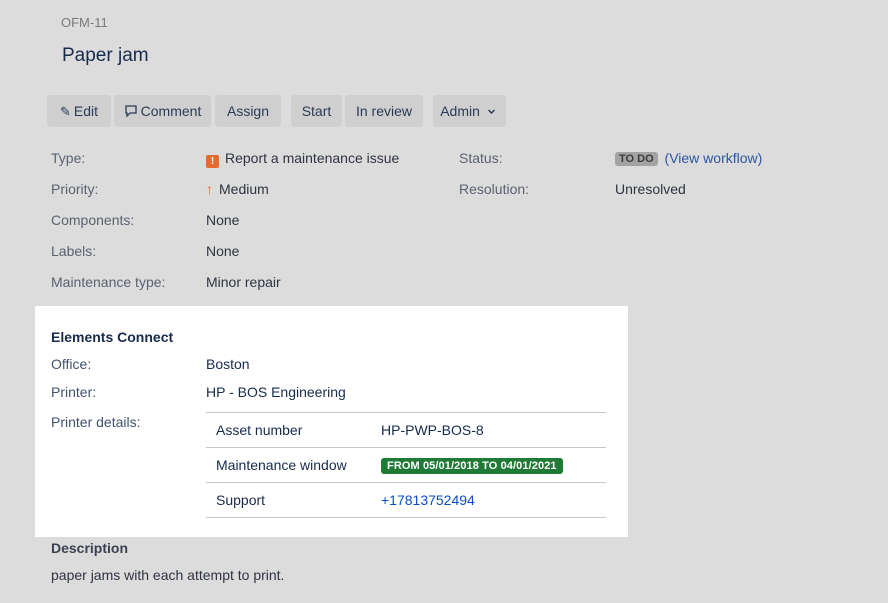 The image size is (888, 603). What do you see at coordinates (68, 158) in the screenshot?
I see `type-label: Type:` at bounding box center [68, 158].